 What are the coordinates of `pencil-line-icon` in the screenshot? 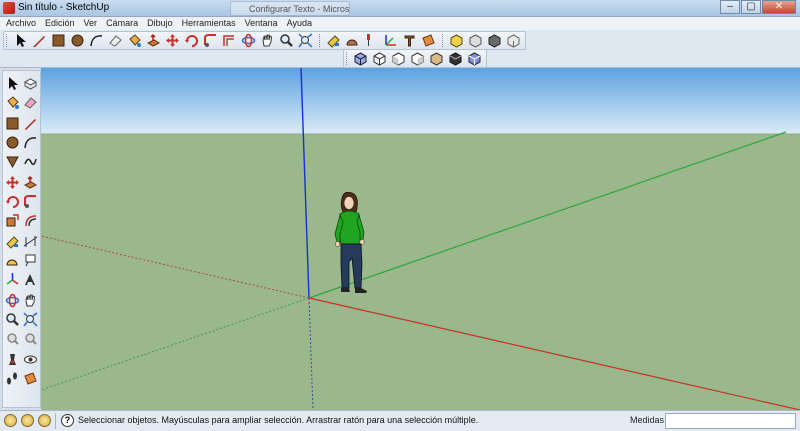 It's located at (39, 40).